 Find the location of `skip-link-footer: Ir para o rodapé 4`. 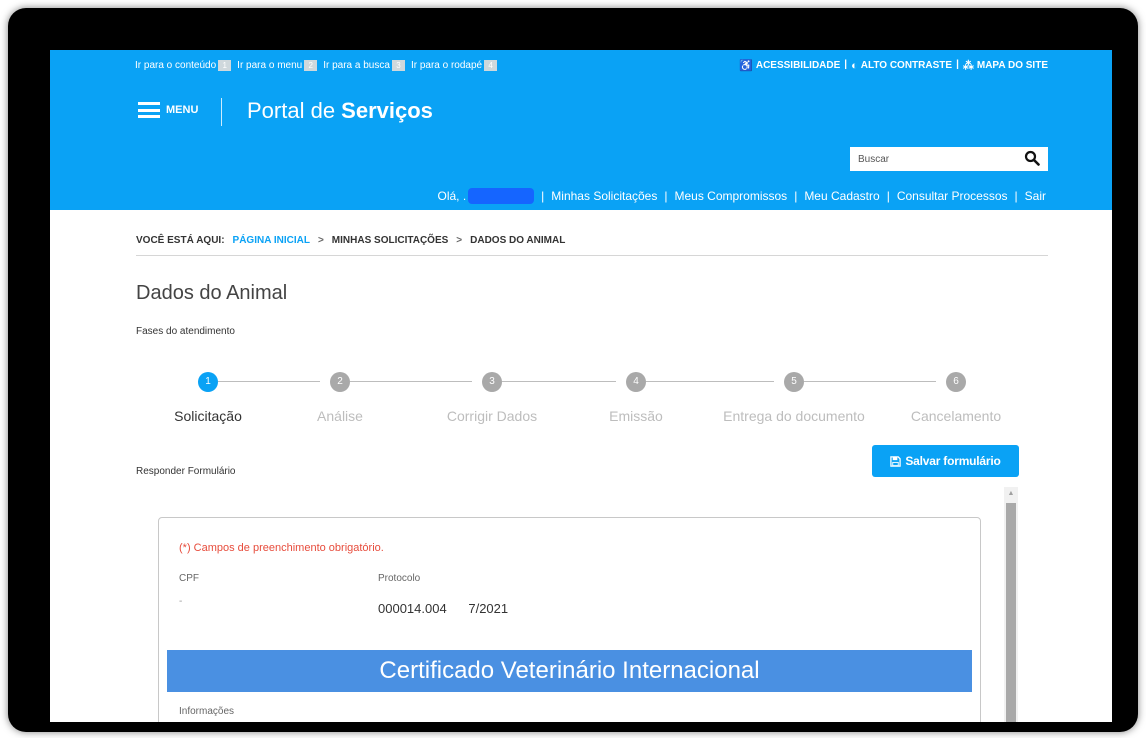

skip-link-footer: Ir para o rodapé 4 is located at coordinates (454, 65).